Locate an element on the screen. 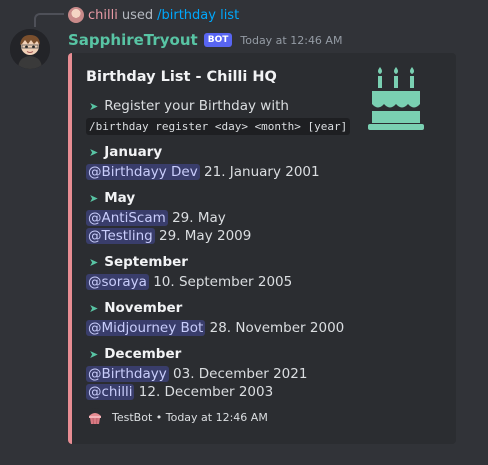  birthday-date: 21. January 2001 is located at coordinates (262, 172).